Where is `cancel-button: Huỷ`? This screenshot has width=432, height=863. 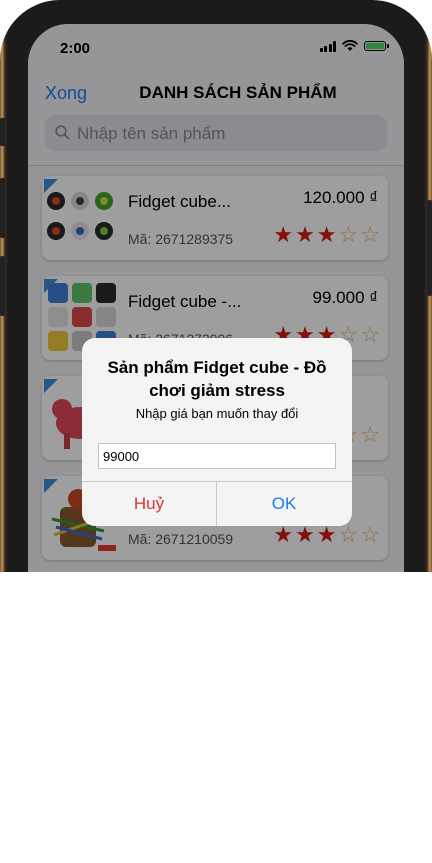 cancel-button: Huỷ is located at coordinates (149, 504).